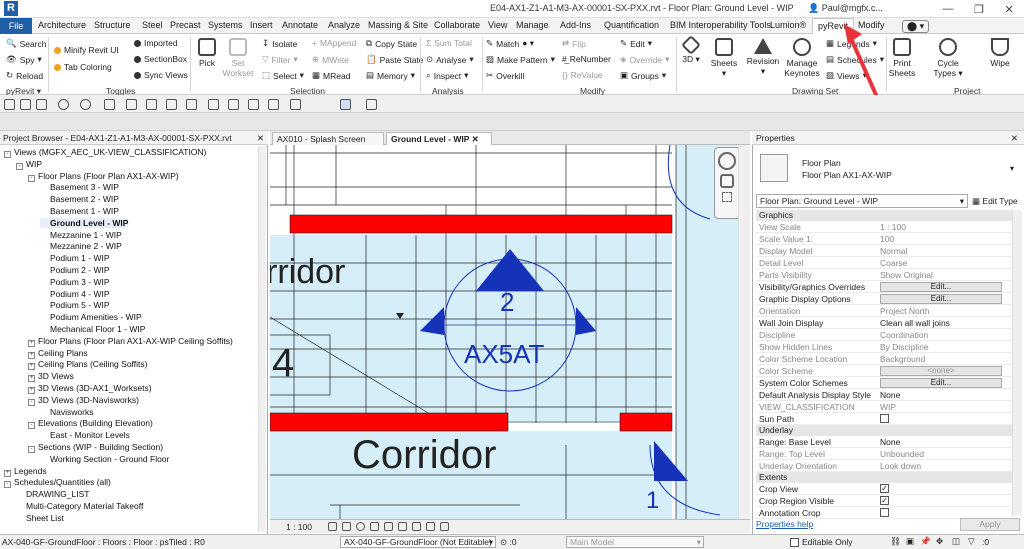 Image resolution: width=1024 pixels, height=549 pixels. I want to click on mread-button: ▦ MRead, so click(331, 75).